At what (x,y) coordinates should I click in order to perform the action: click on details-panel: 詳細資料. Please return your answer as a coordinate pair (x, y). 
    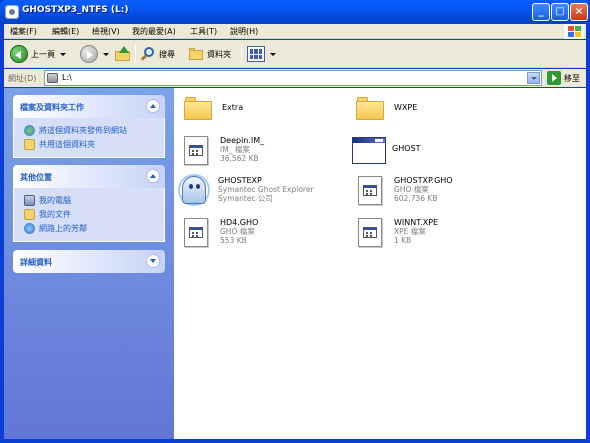
    Looking at the image, I should click on (89, 261).